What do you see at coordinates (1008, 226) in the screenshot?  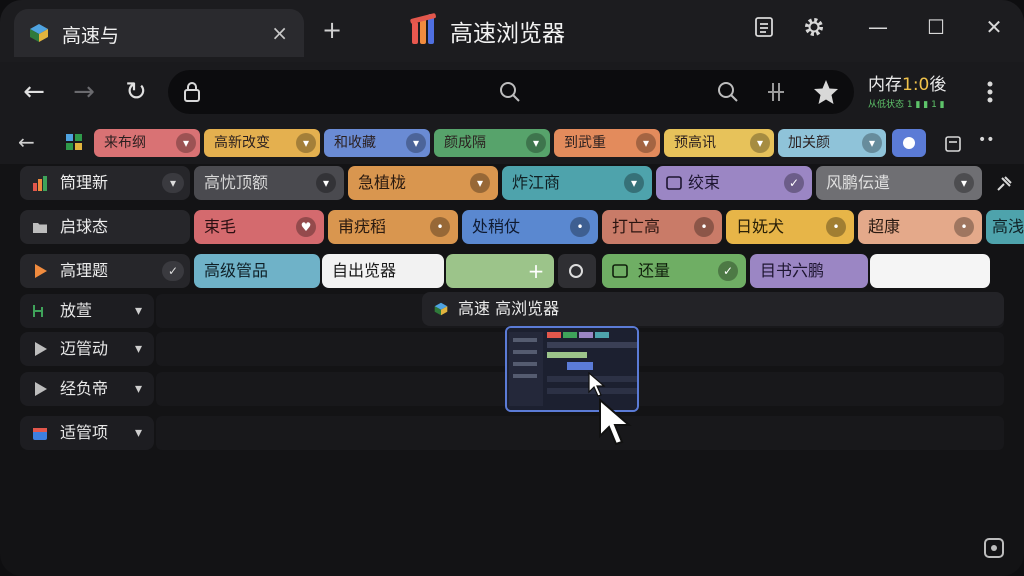 I see `tab-chip-label: 高浅` at bounding box center [1008, 226].